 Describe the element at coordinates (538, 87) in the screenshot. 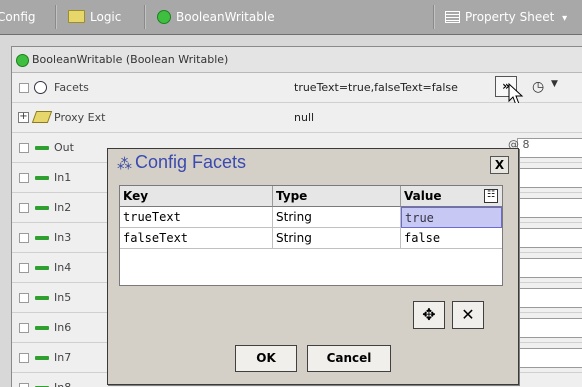

I see `clock-icon: ◷` at that location.